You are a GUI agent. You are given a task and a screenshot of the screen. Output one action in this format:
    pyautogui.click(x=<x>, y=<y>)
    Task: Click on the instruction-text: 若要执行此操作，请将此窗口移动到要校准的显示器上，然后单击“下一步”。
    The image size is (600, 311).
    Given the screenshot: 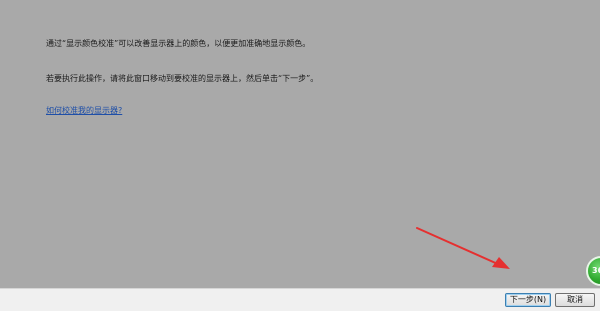 What is the action you would take?
    pyautogui.click(x=182, y=78)
    